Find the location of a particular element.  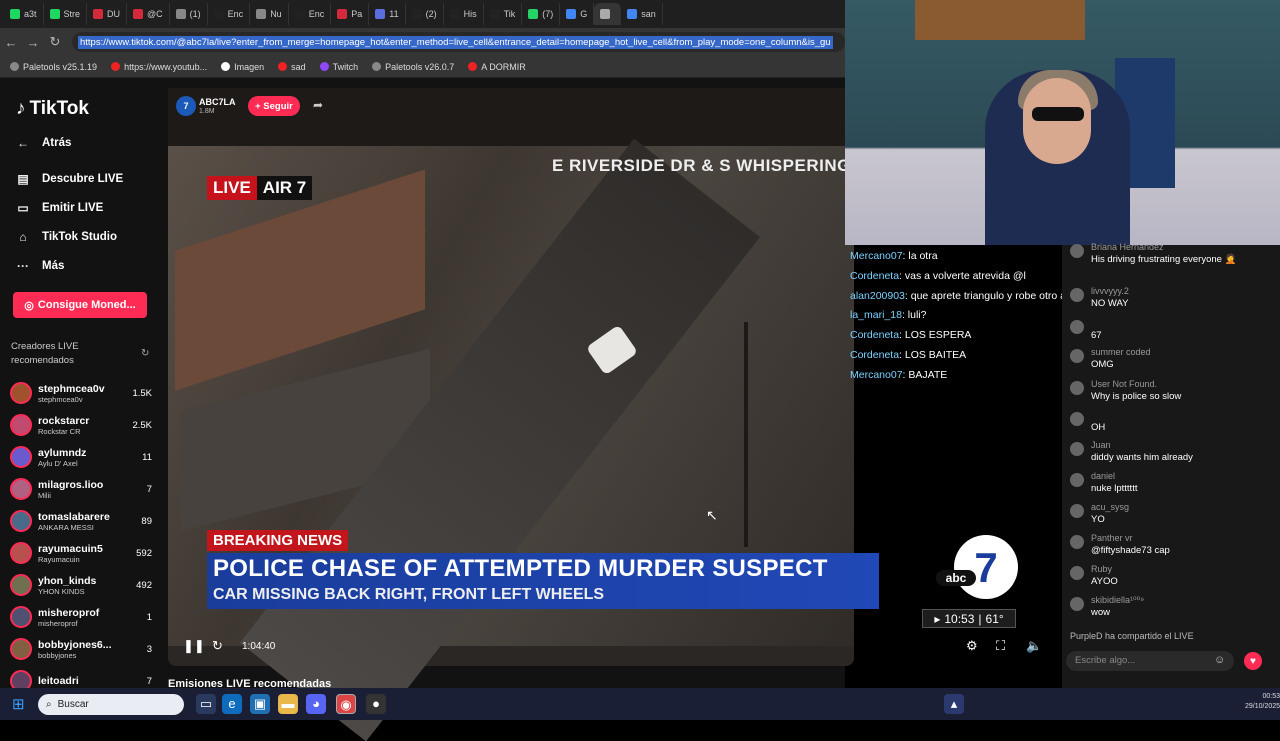

chat-username: summer coded is located at coordinates (1121, 352).